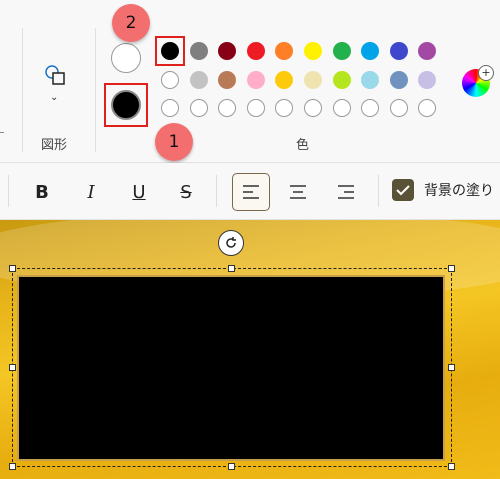  I want to click on shapes-group-label: 図形, so click(54, 145).